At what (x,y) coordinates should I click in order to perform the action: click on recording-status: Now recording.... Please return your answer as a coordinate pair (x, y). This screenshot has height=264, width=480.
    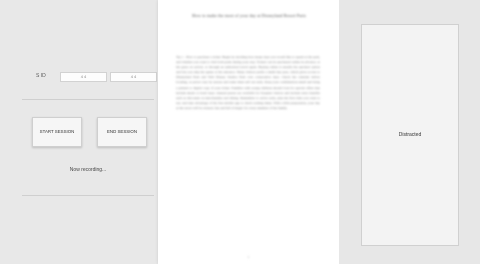
    Looking at the image, I should click on (88, 170).